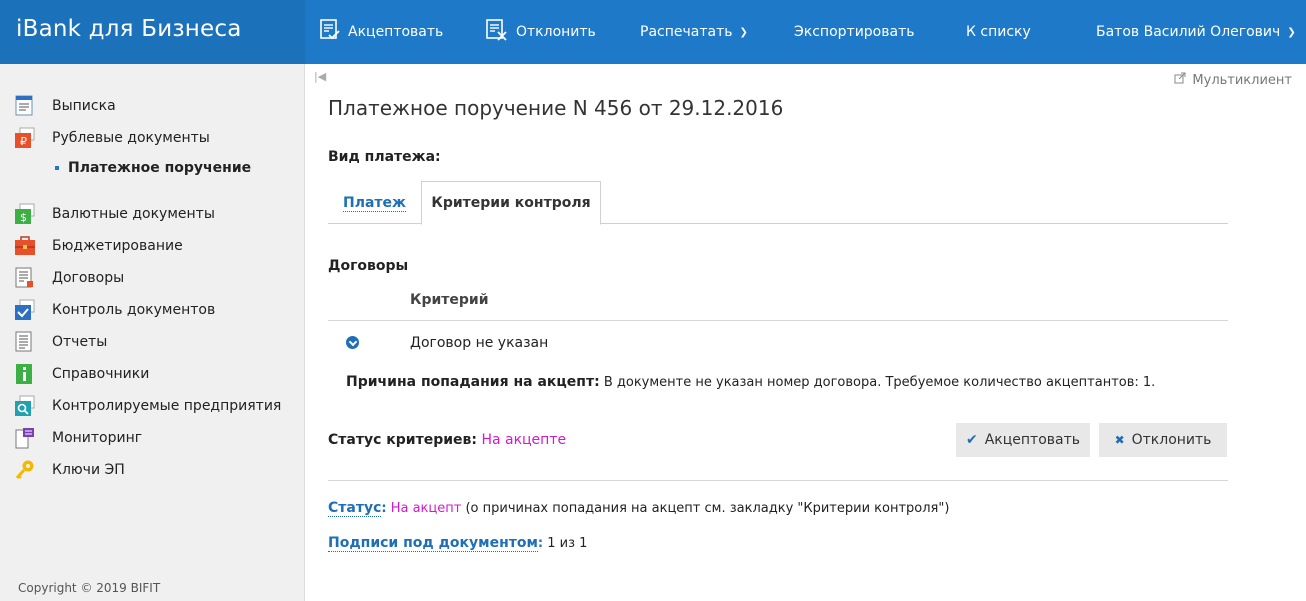 The width and height of the screenshot is (1306, 601). Describe the element at coordinates (565, 543) in the screenshot. I see `signatures-value: 1 из 1` at that location.